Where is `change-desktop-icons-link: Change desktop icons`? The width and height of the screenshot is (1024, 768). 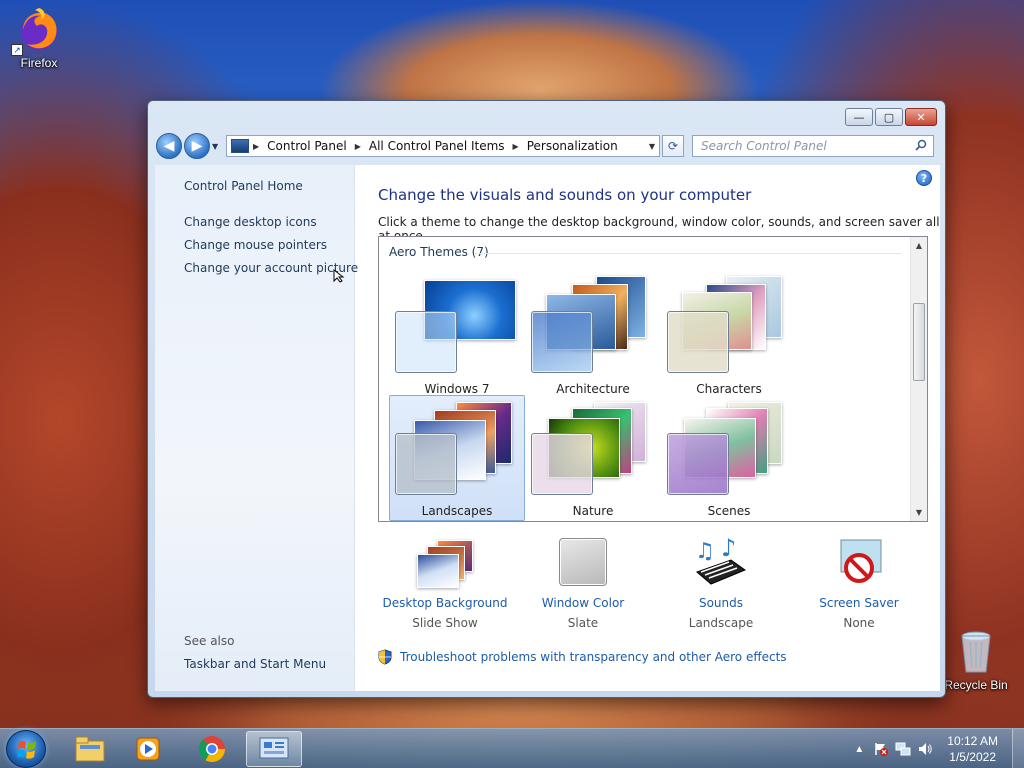
change-desktop-icons-link: Change desktop icons is located at coordinates (250, 222).